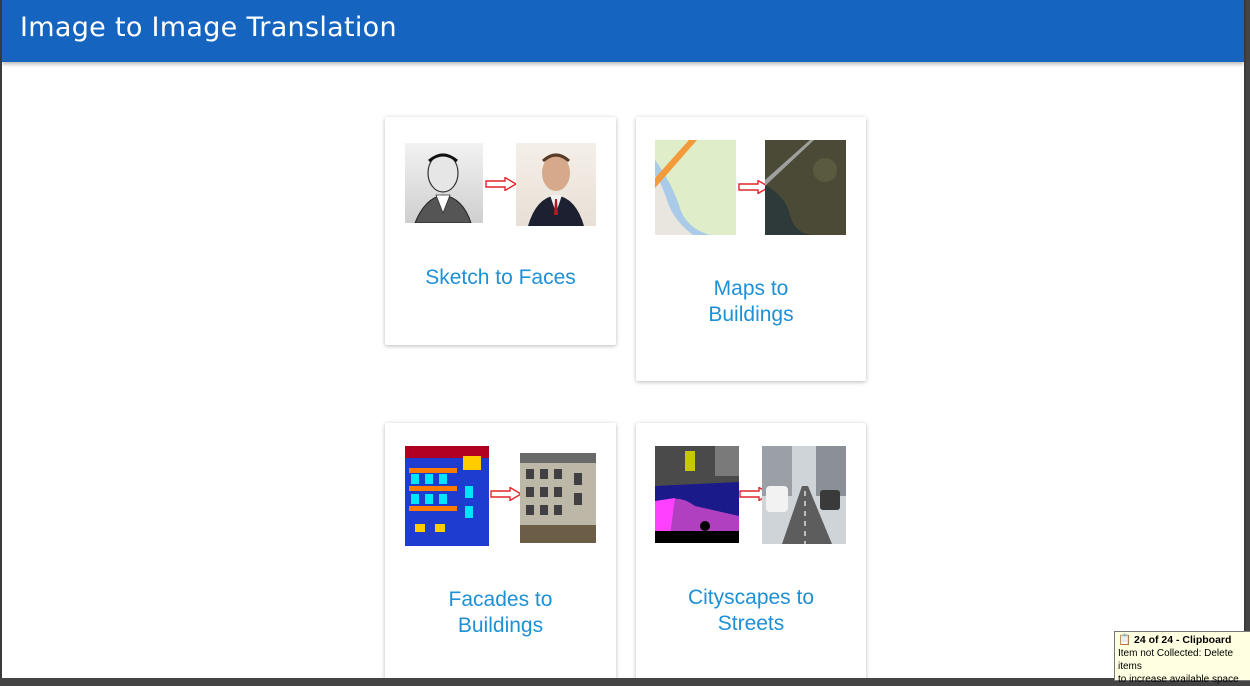 The height and width of the screenshot is (686, 1250). I want to click on face-photo-icon, so click(556, 189).